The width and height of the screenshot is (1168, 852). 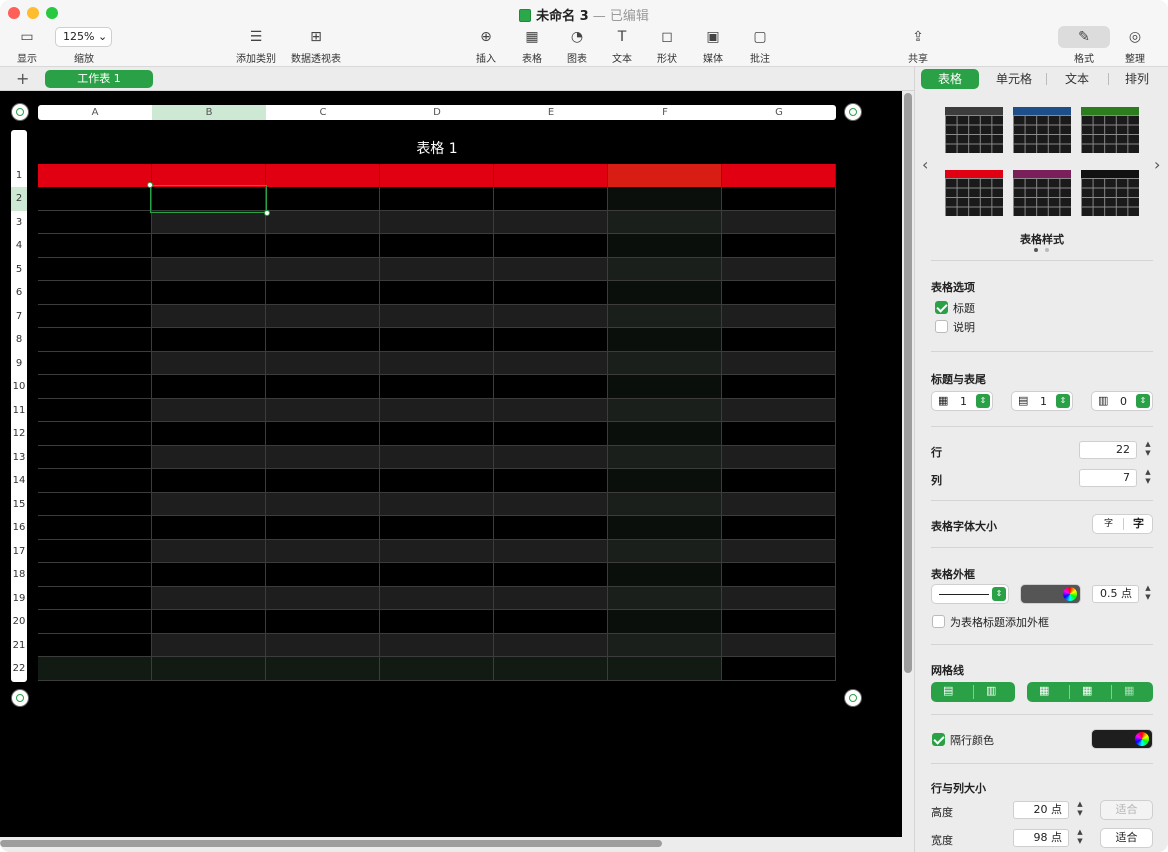 I want to click on document-name: 未命名 3, so click(x=562, y=16).